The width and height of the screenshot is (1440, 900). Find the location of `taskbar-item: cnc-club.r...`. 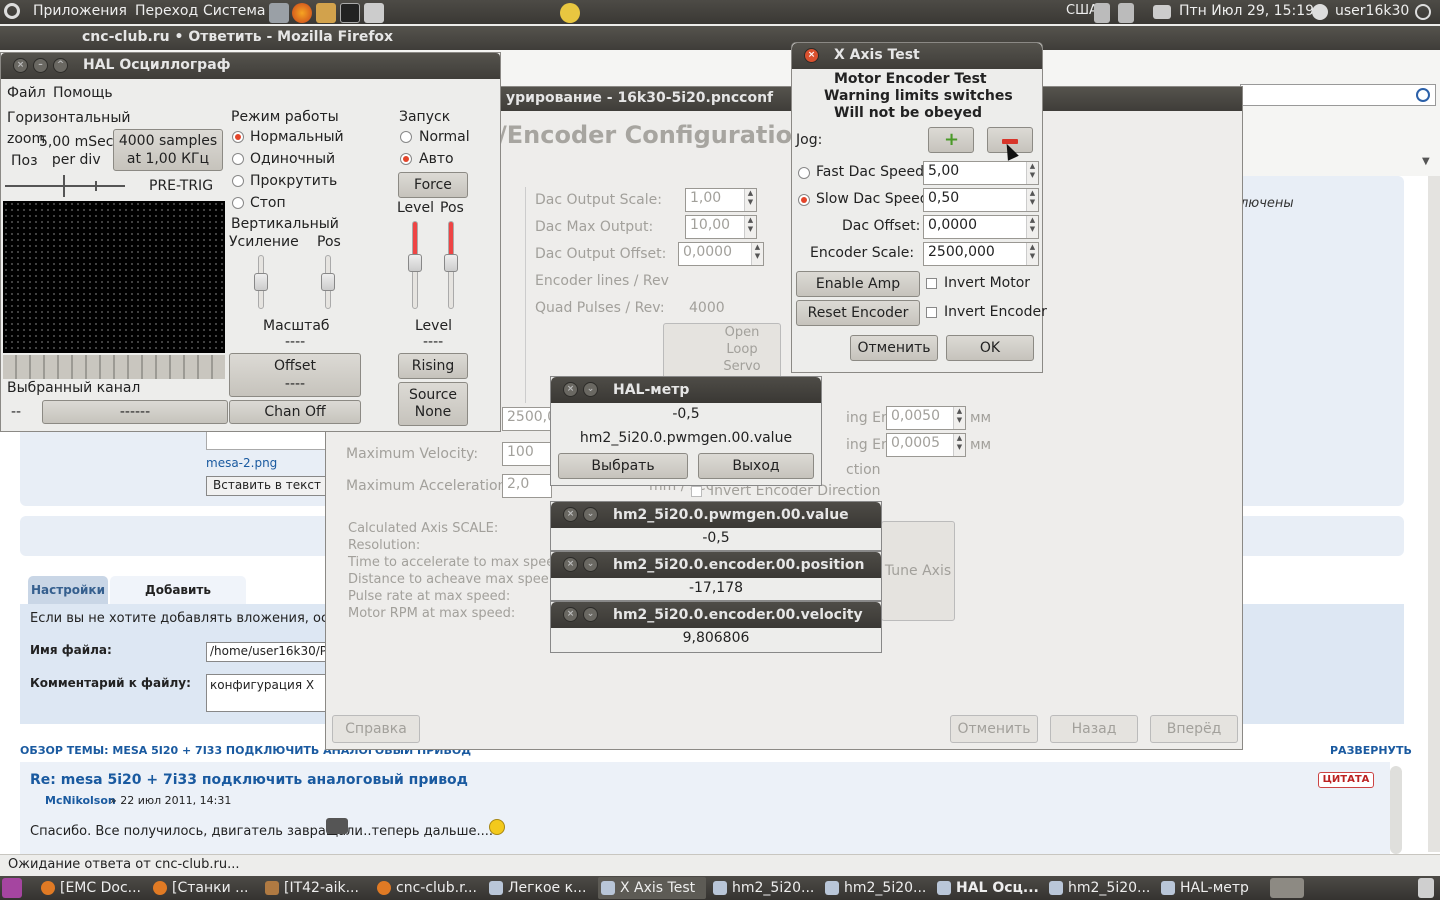

taskbar-item: cnc-club.r... is located at coordinates (428, 888).